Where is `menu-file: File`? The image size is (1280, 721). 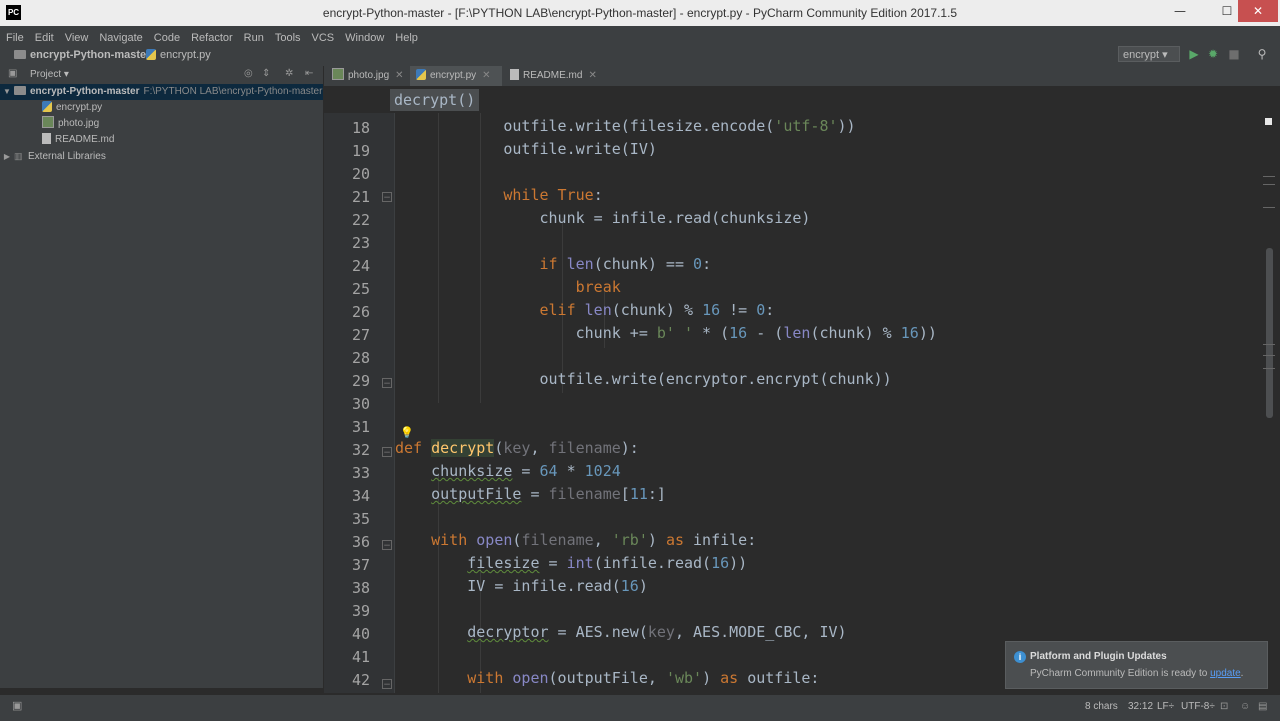
menu-file: File is located at coordinates (14, 36).